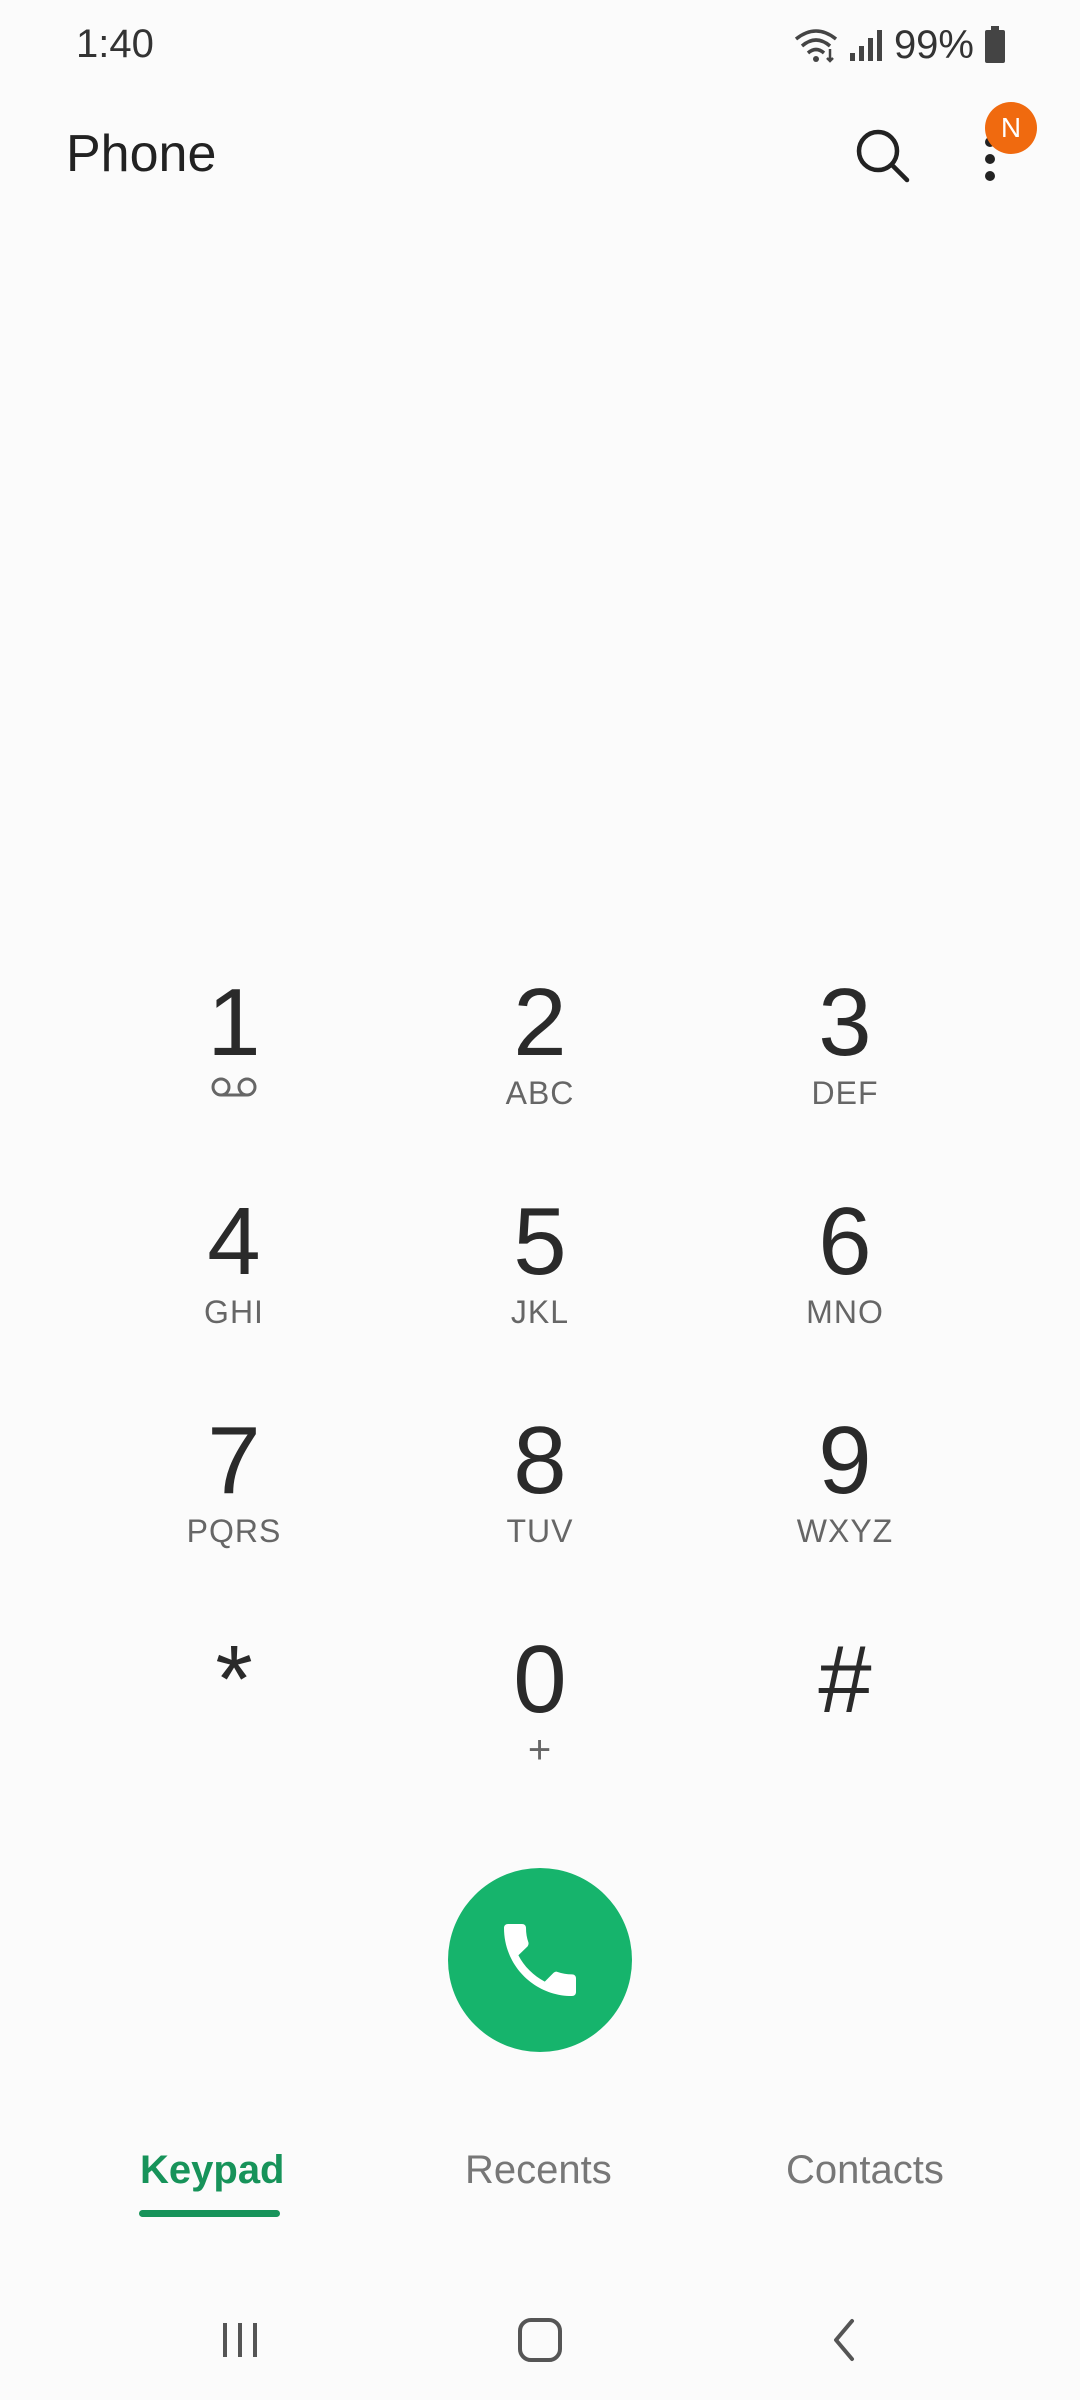 The image size is (1080, 2400). I want to click on key-star: *, so click(234, 1722).